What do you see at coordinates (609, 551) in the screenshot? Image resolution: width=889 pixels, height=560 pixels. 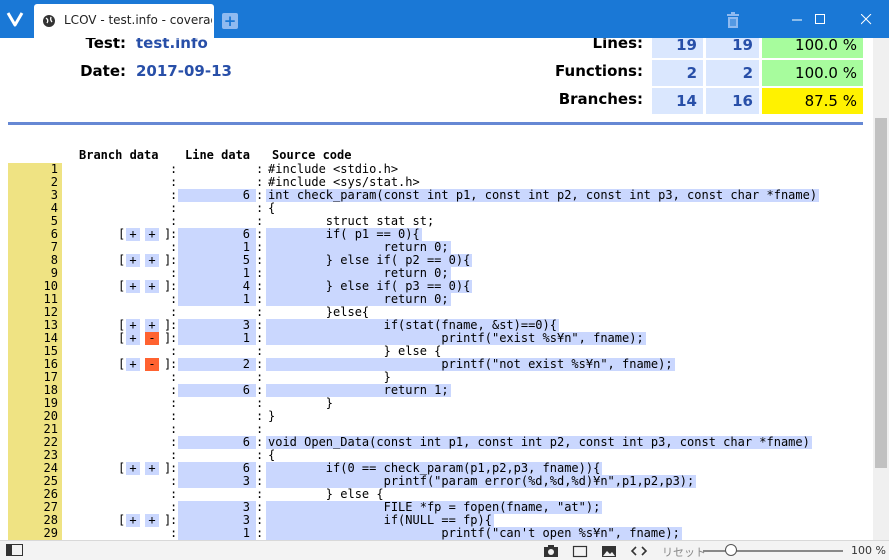 I see `image-icon` at bounding box center [609, 551].